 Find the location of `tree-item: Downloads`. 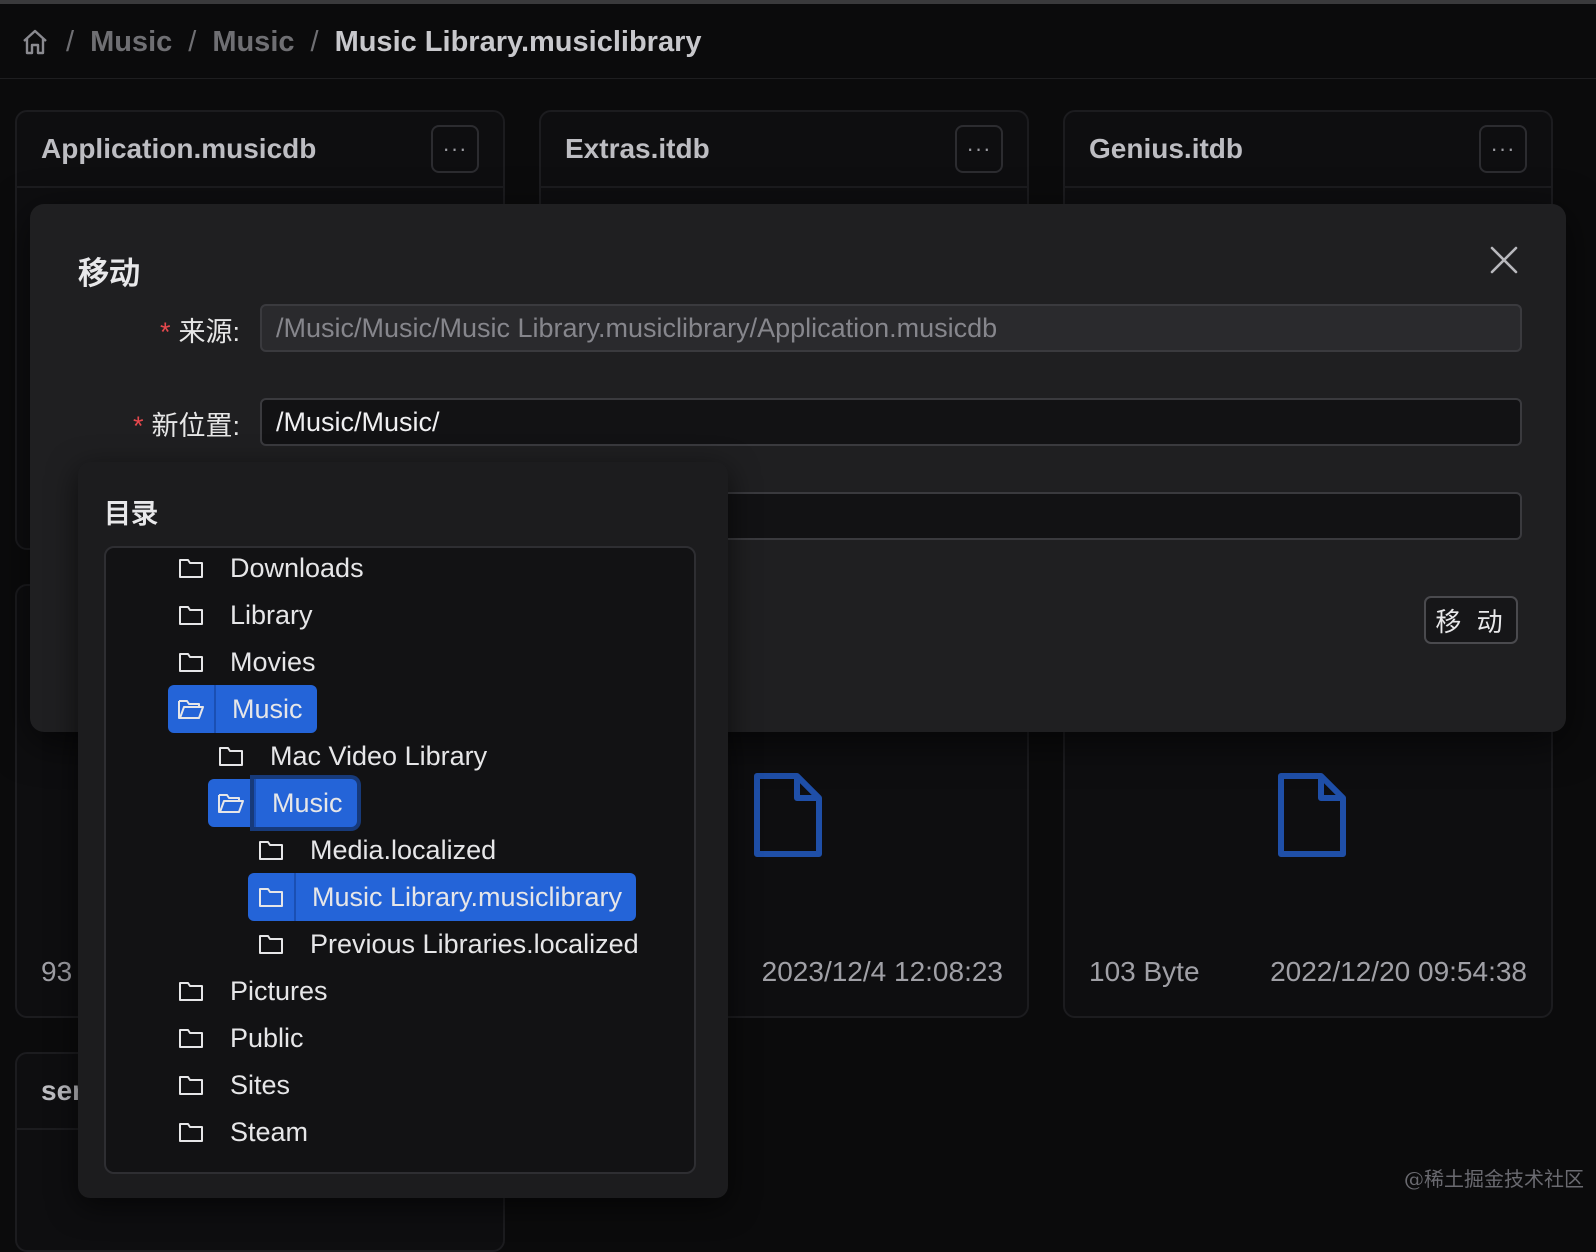

tree-item: Downloads is located at coordinates (273, 569).